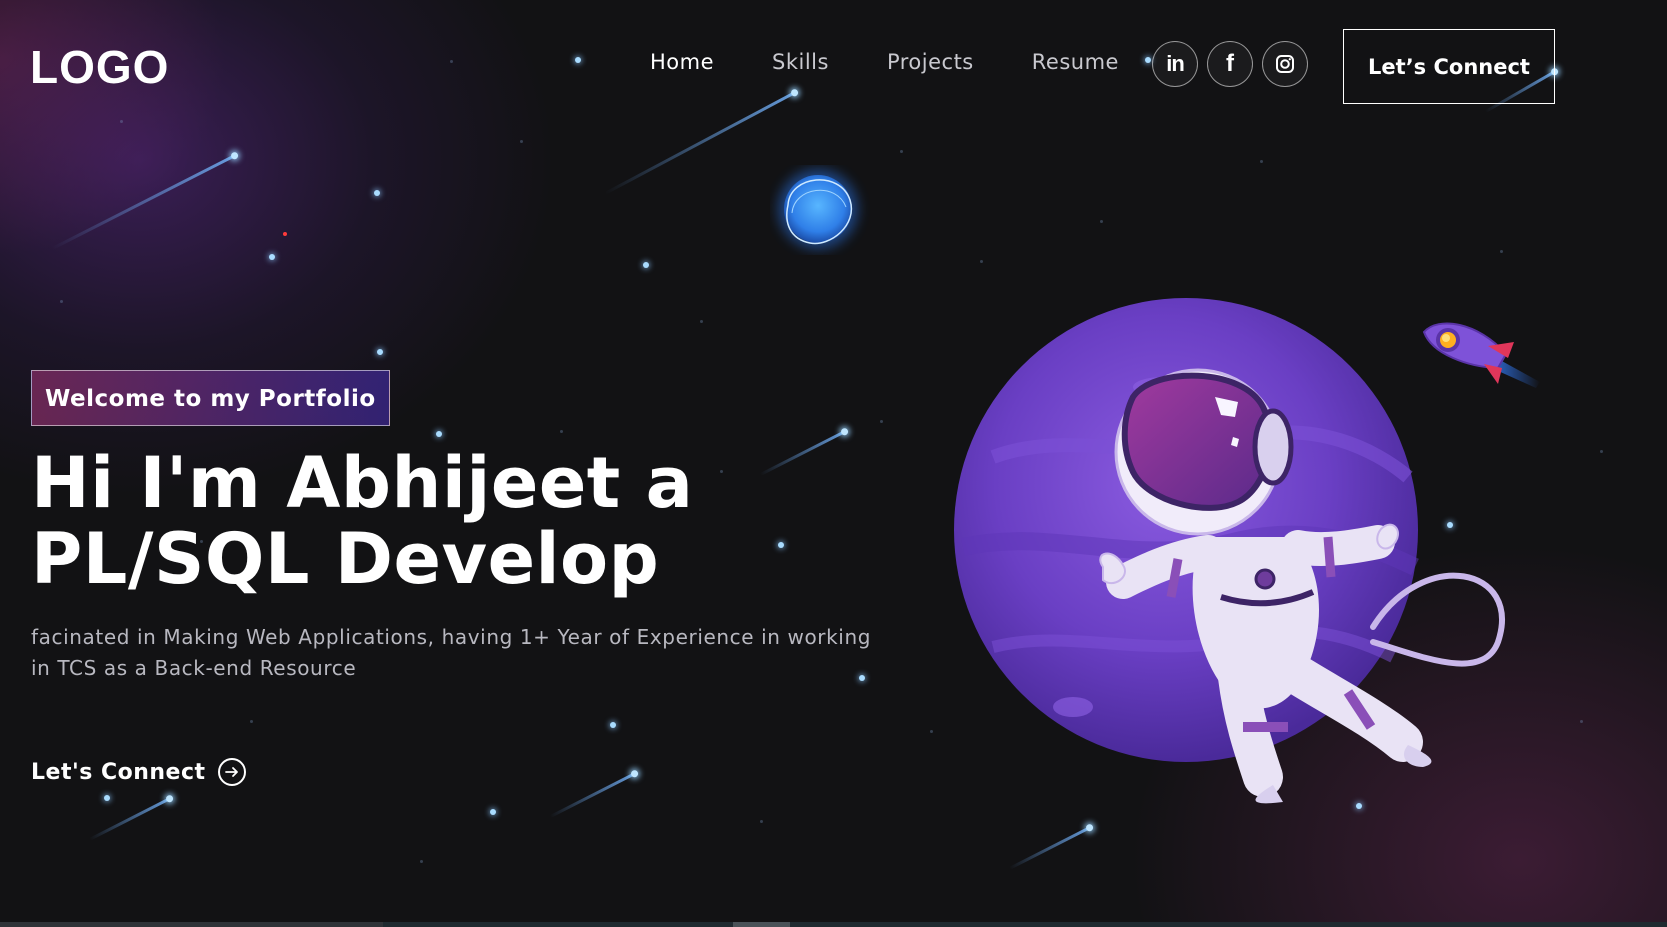 The width and height of the screenshot is (1667, 927). Describe the element at coordinates (118, 772) in the screenshot. I see `hero-connect-label: Let's Connect` at that location.